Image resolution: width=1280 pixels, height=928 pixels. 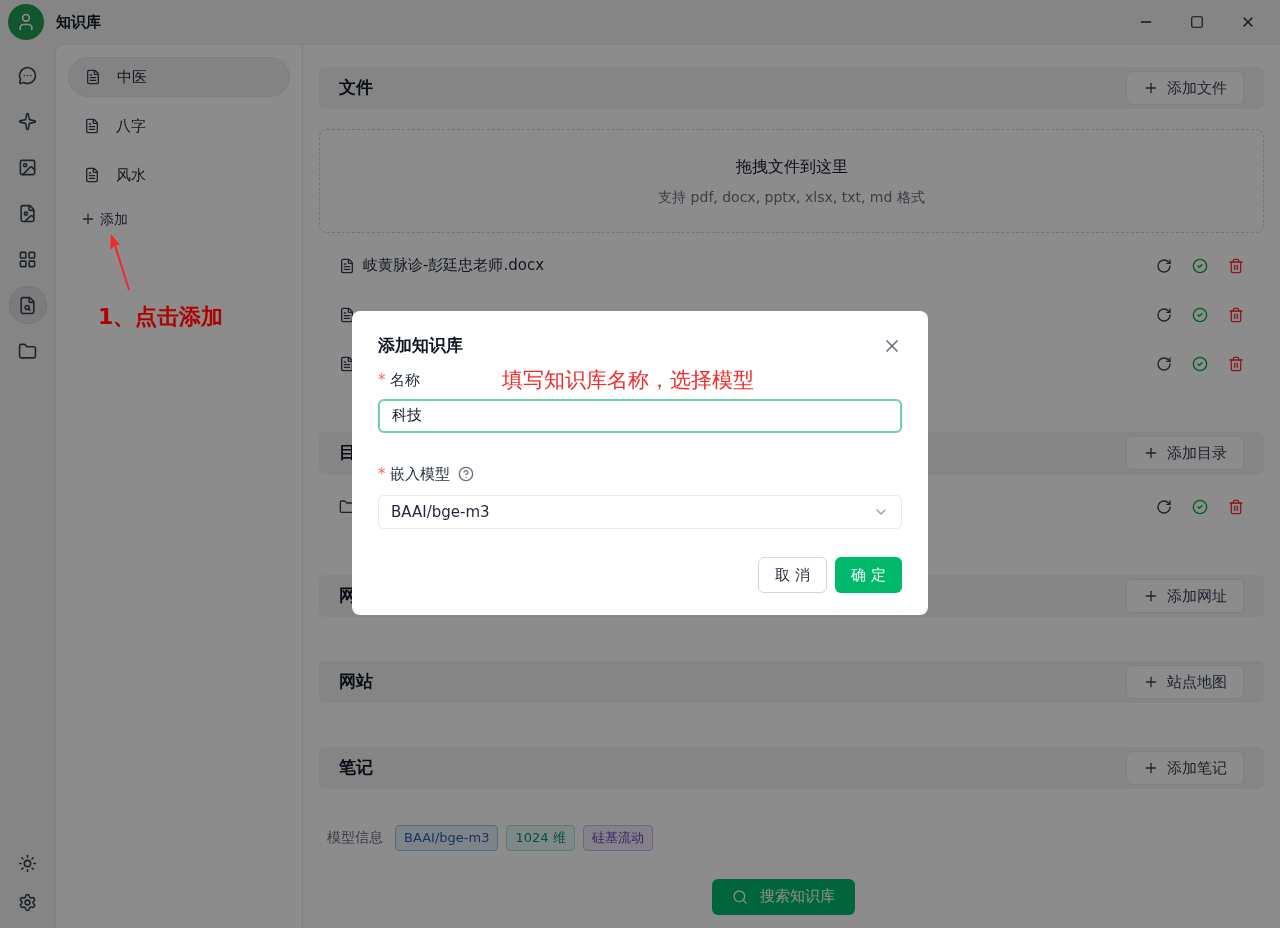 What do you see at coordinates (161, 317) in the screenshot?
I see `annotation-text: 1、点击添加` at bounding box center [161, 317].